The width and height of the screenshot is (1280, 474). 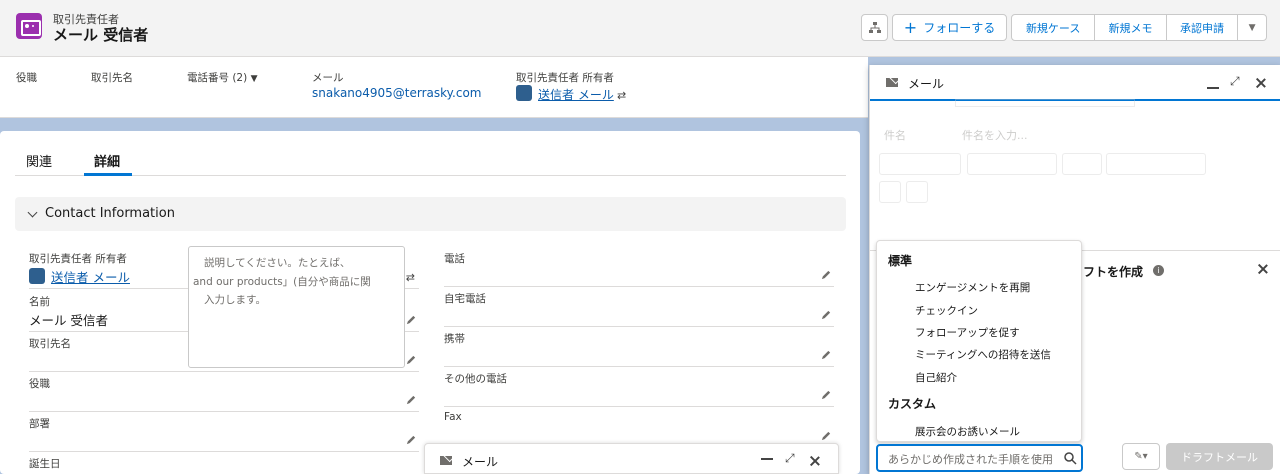 I want to click on field-label: 携帯, so click(x=454, y=339).